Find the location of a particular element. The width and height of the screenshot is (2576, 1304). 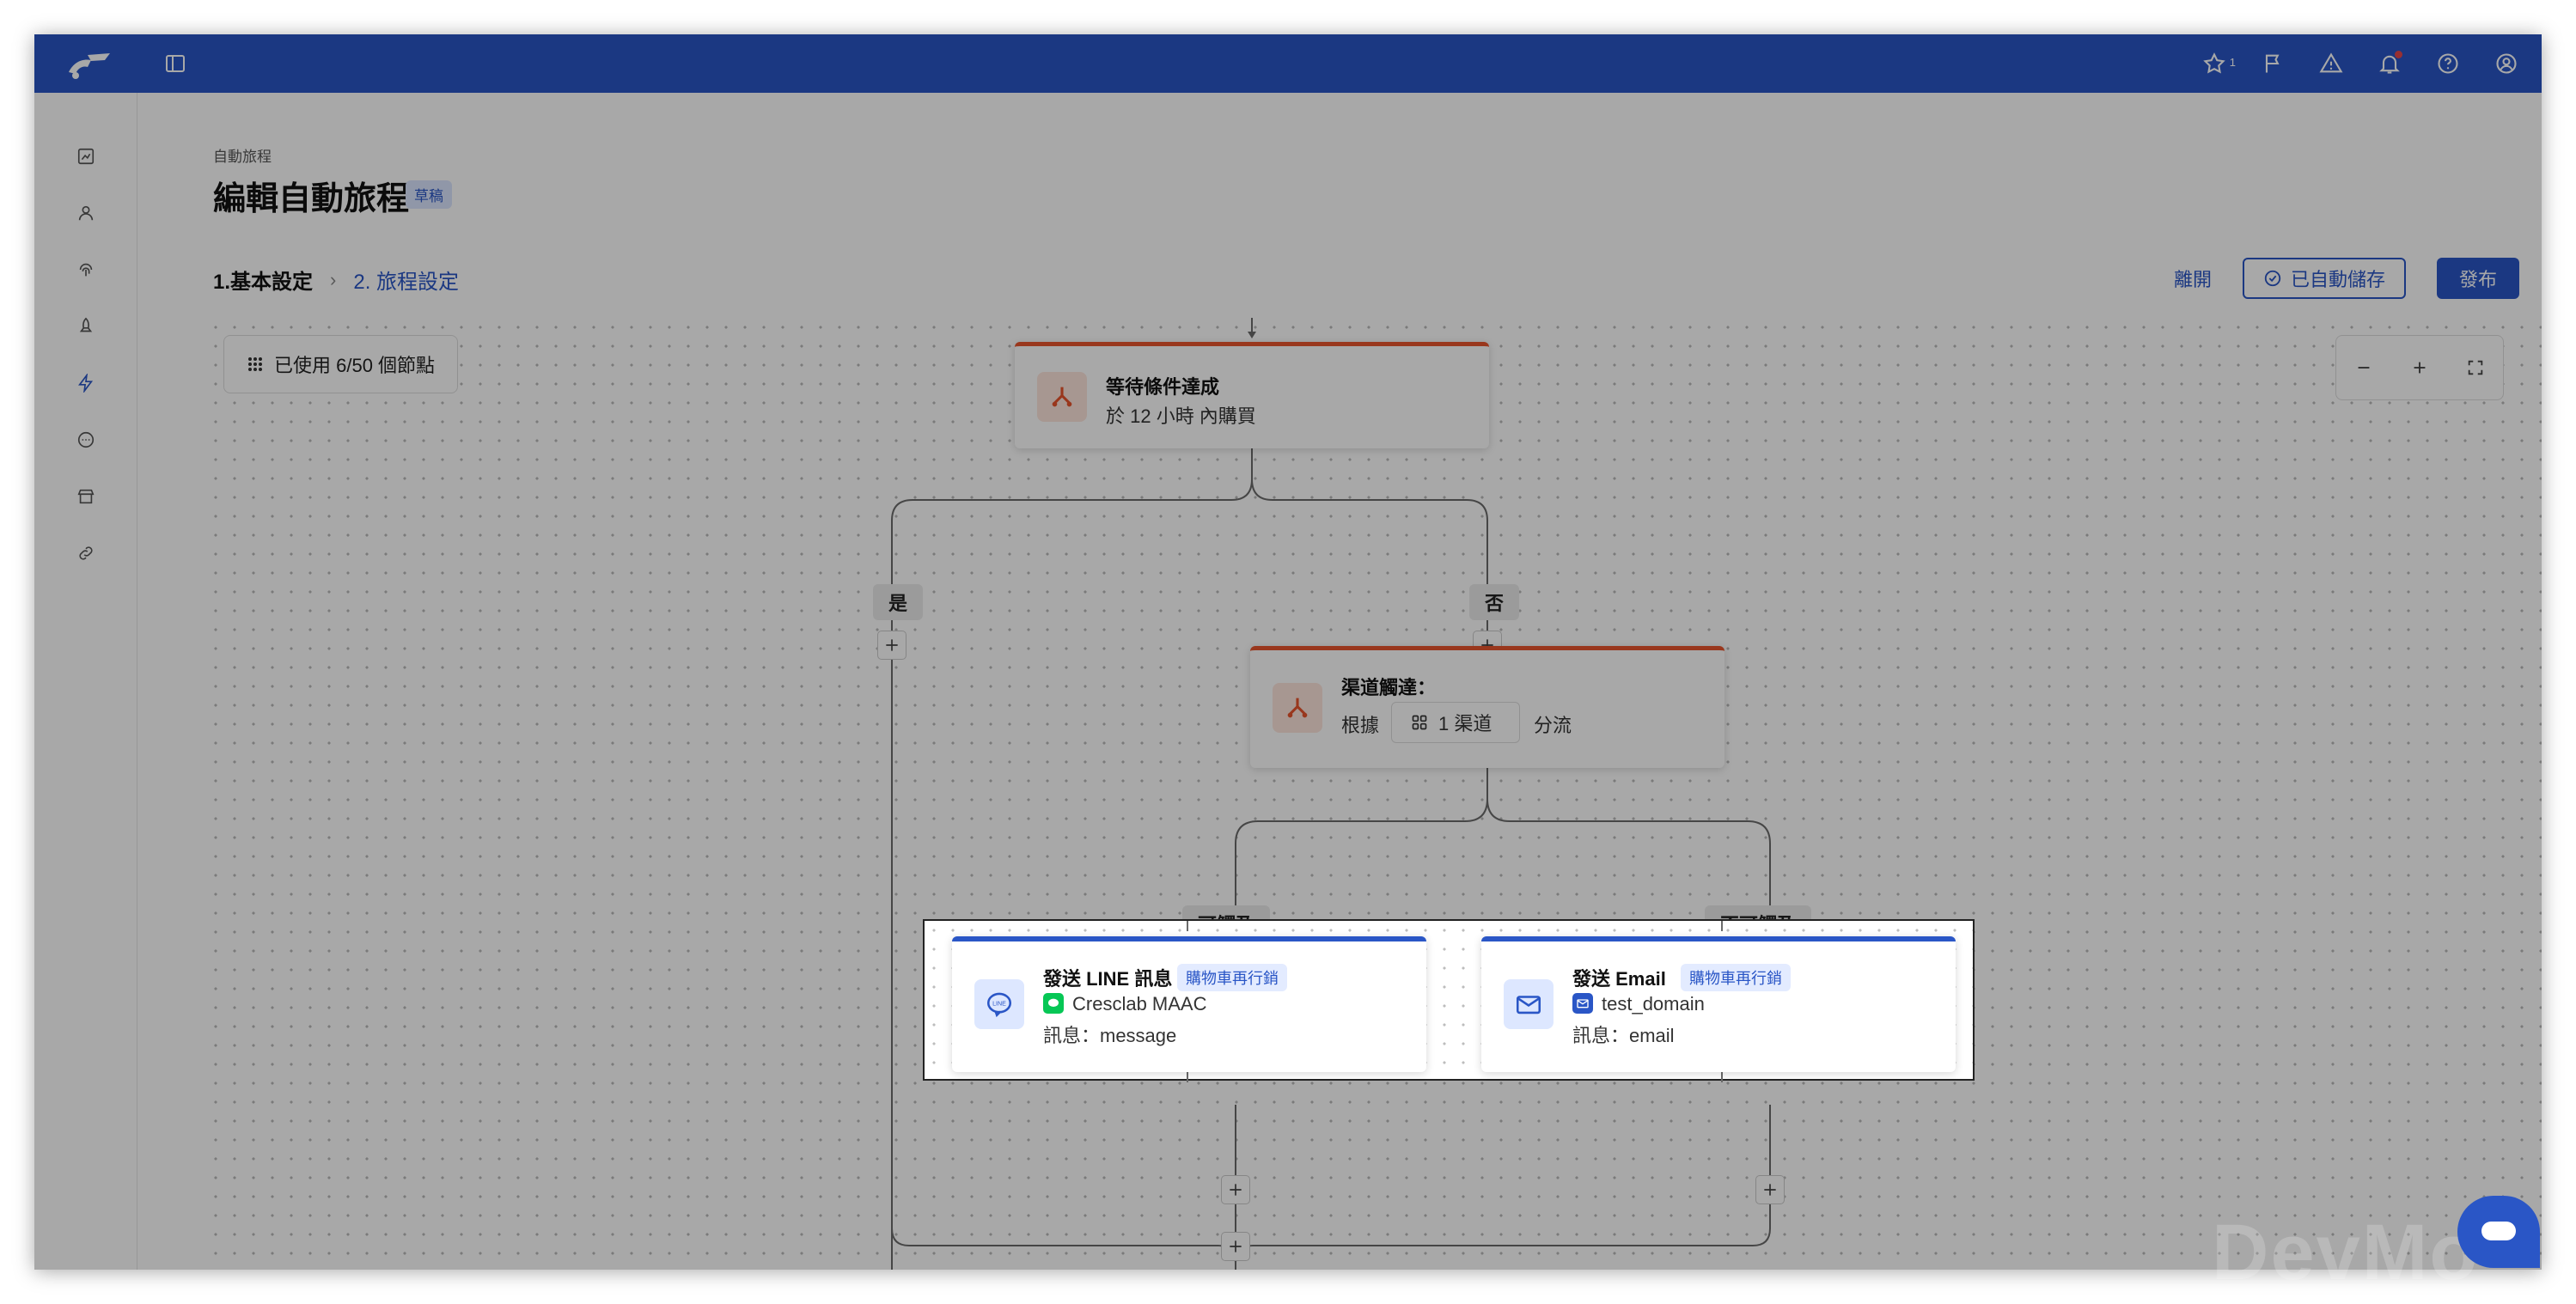

chat-support-button is located at coordinates (2498, 1232).